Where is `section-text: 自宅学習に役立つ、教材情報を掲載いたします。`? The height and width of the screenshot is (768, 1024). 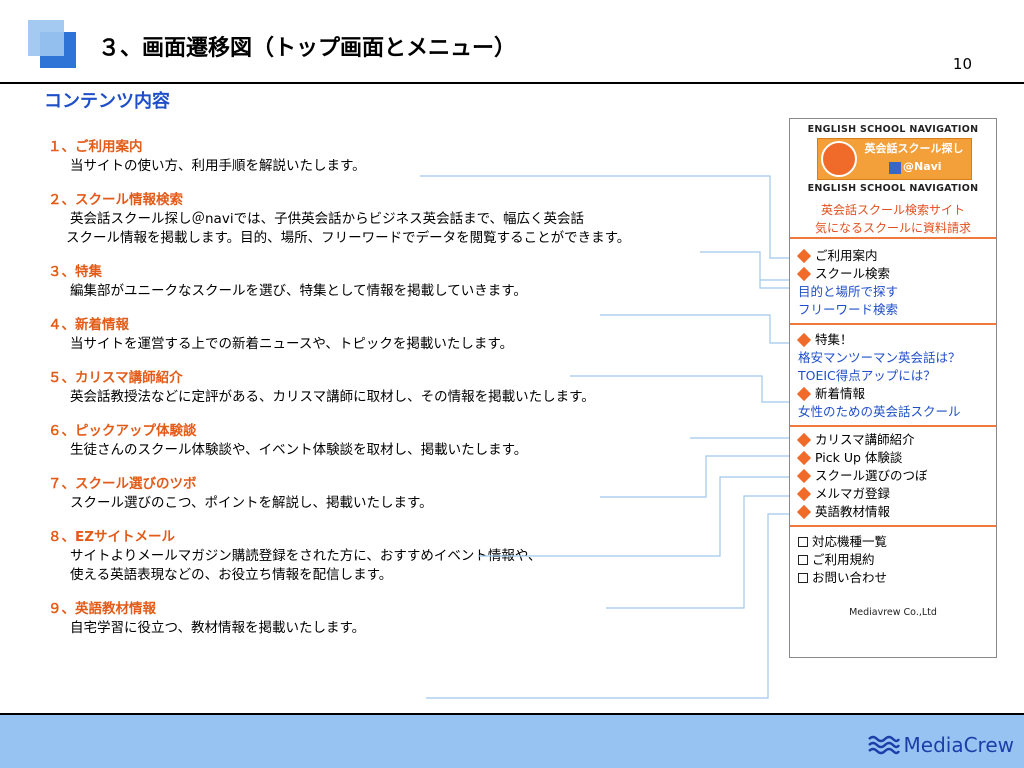
section-text: 自宅学習に役立つ、教材情報を掲載いたします。 is located at coordinates (218, 628).